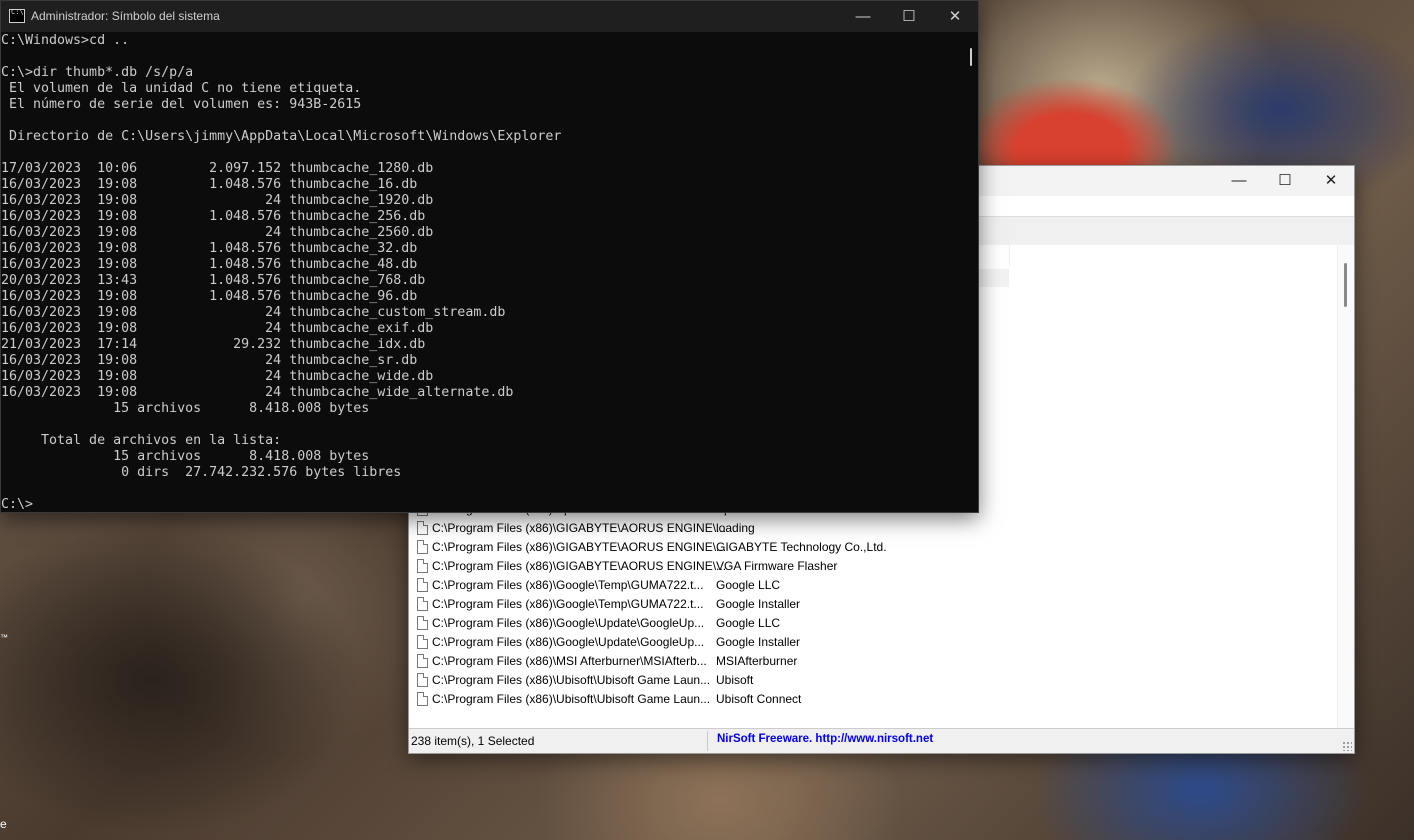  What do you see at coordinates (97, 72) in the screenshot?
I see `console-line: C:\>dir thumb*.db /s/p/a` at bounding box center [97, 72].